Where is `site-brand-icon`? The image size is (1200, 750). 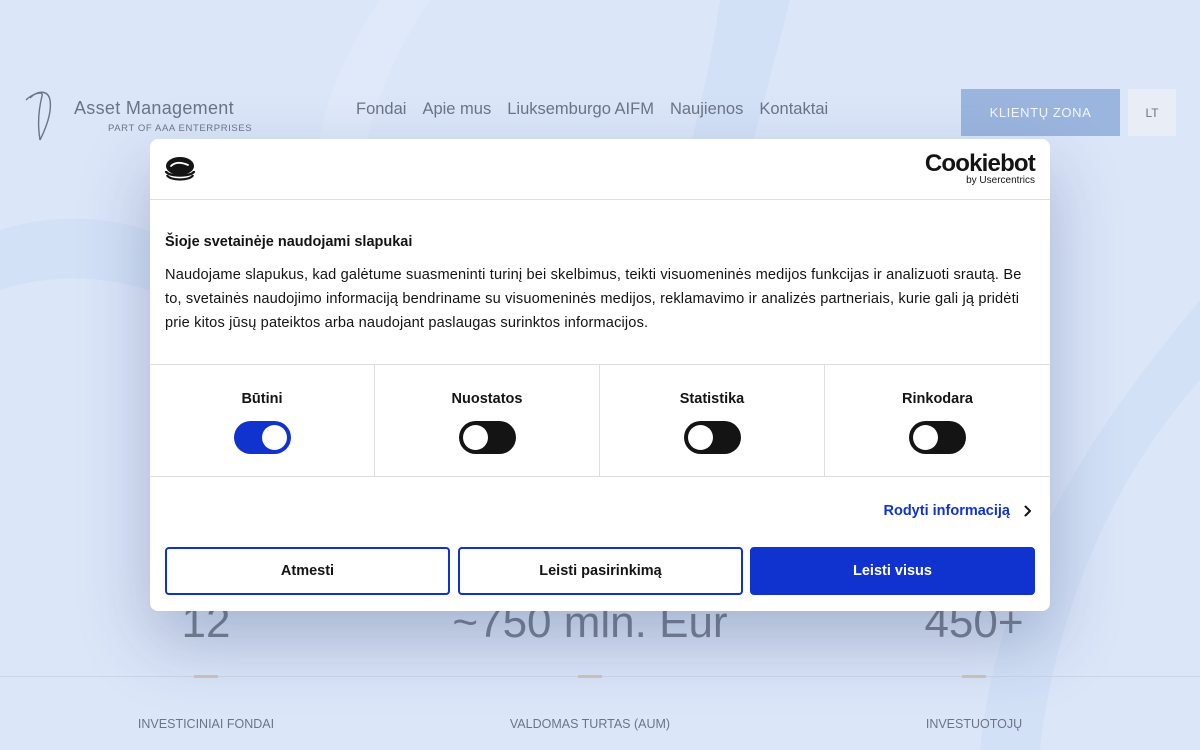 site-brand-icon is located at coordinates (180, 169).